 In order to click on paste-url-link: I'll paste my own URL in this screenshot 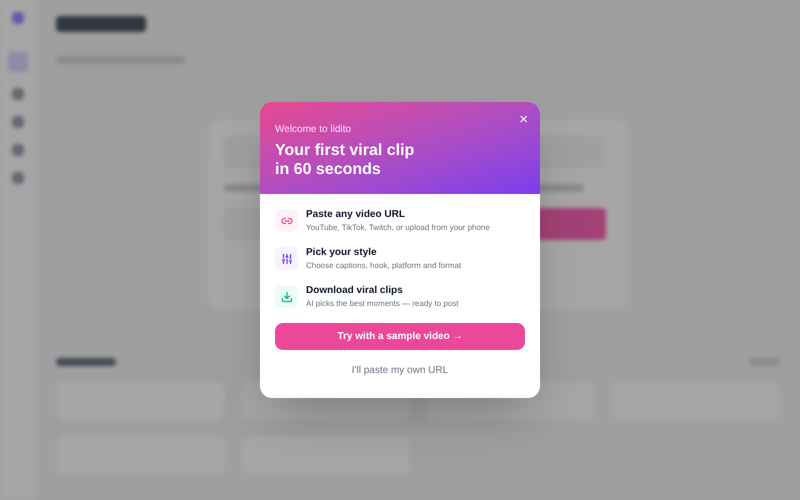, I will do `click(400, 370)`.